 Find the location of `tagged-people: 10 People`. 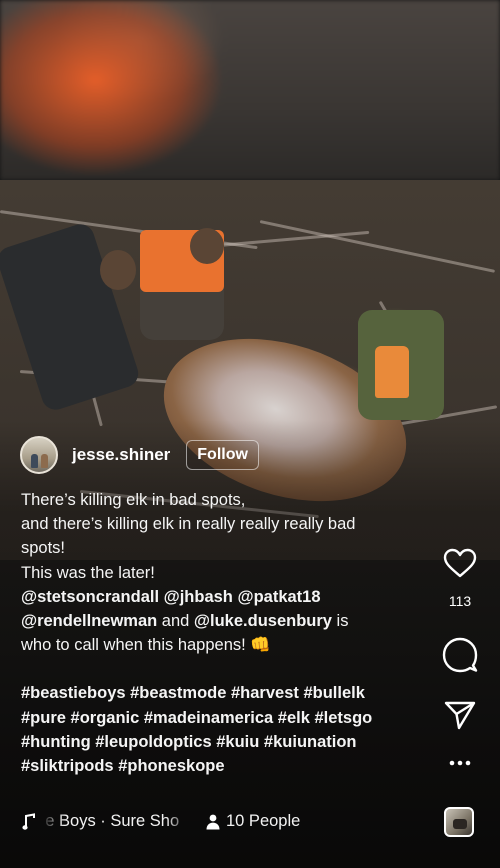

tagged-people: 10 People is located at coordinates (253, 821).